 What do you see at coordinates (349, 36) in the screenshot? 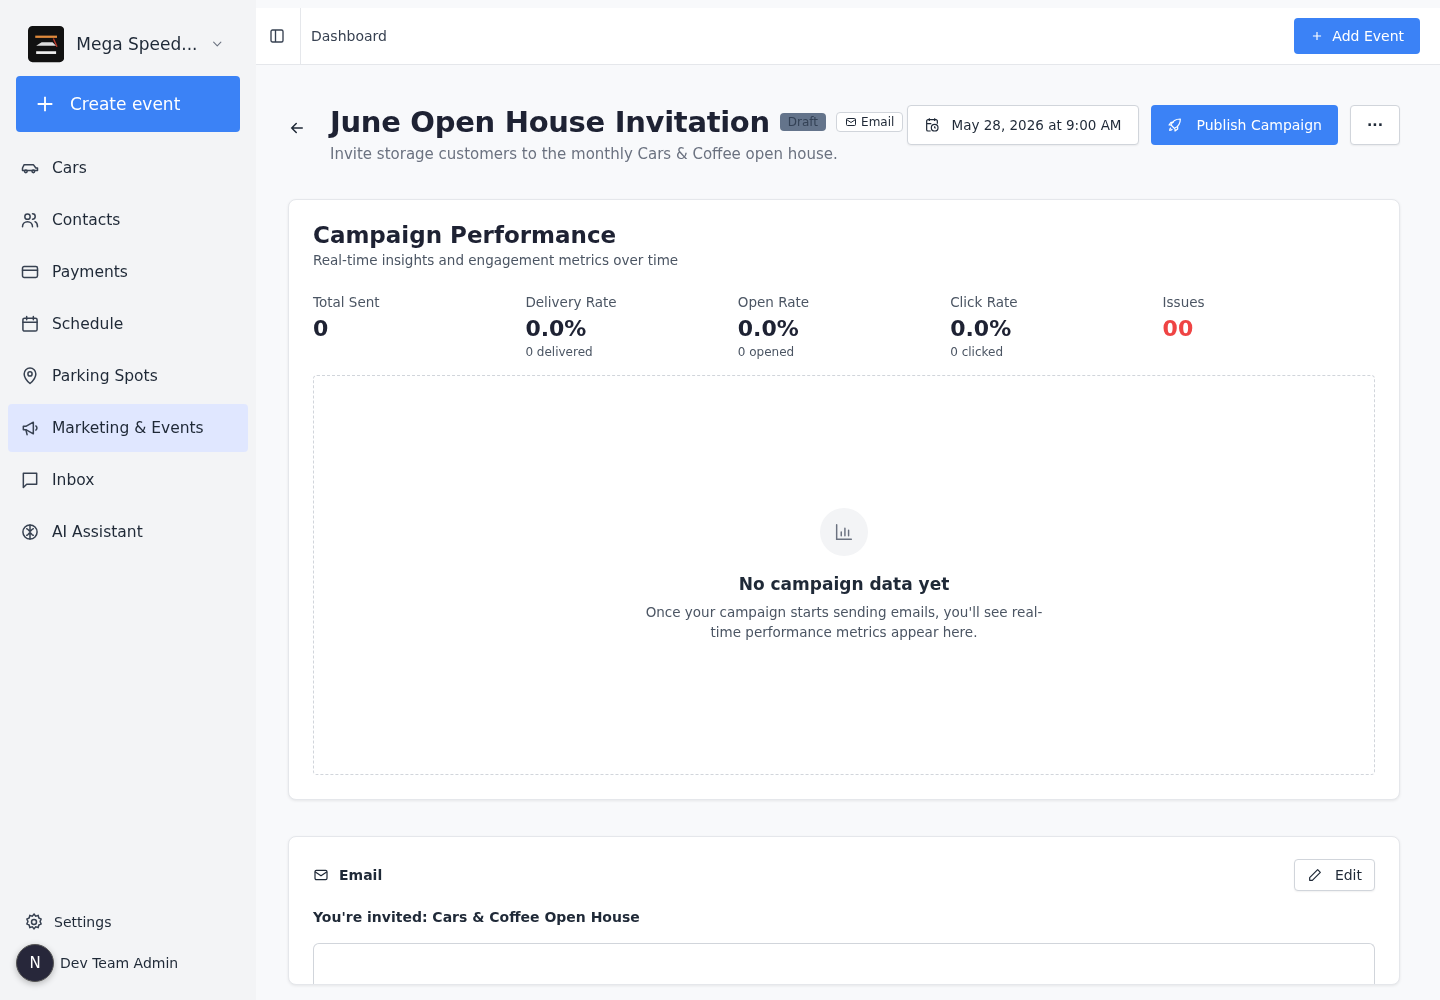
I see `breadcrumb: Dashboard` at bounding box center [349, 36].